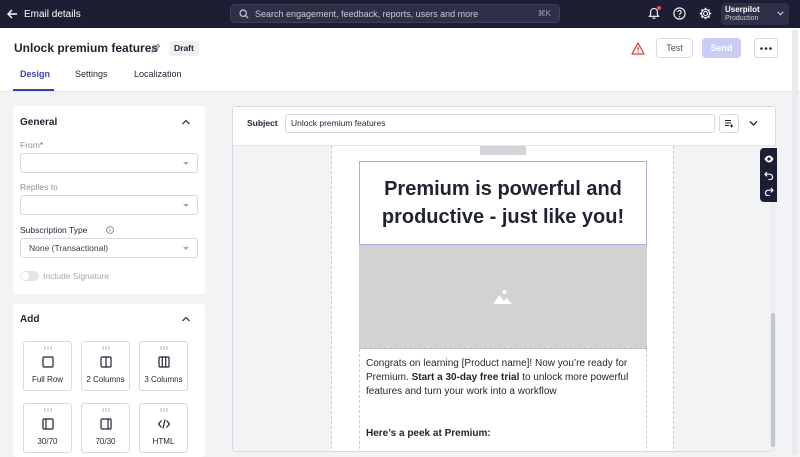 The image size is (800, 457). I want to click on full-row-icon, so click(48, 362).